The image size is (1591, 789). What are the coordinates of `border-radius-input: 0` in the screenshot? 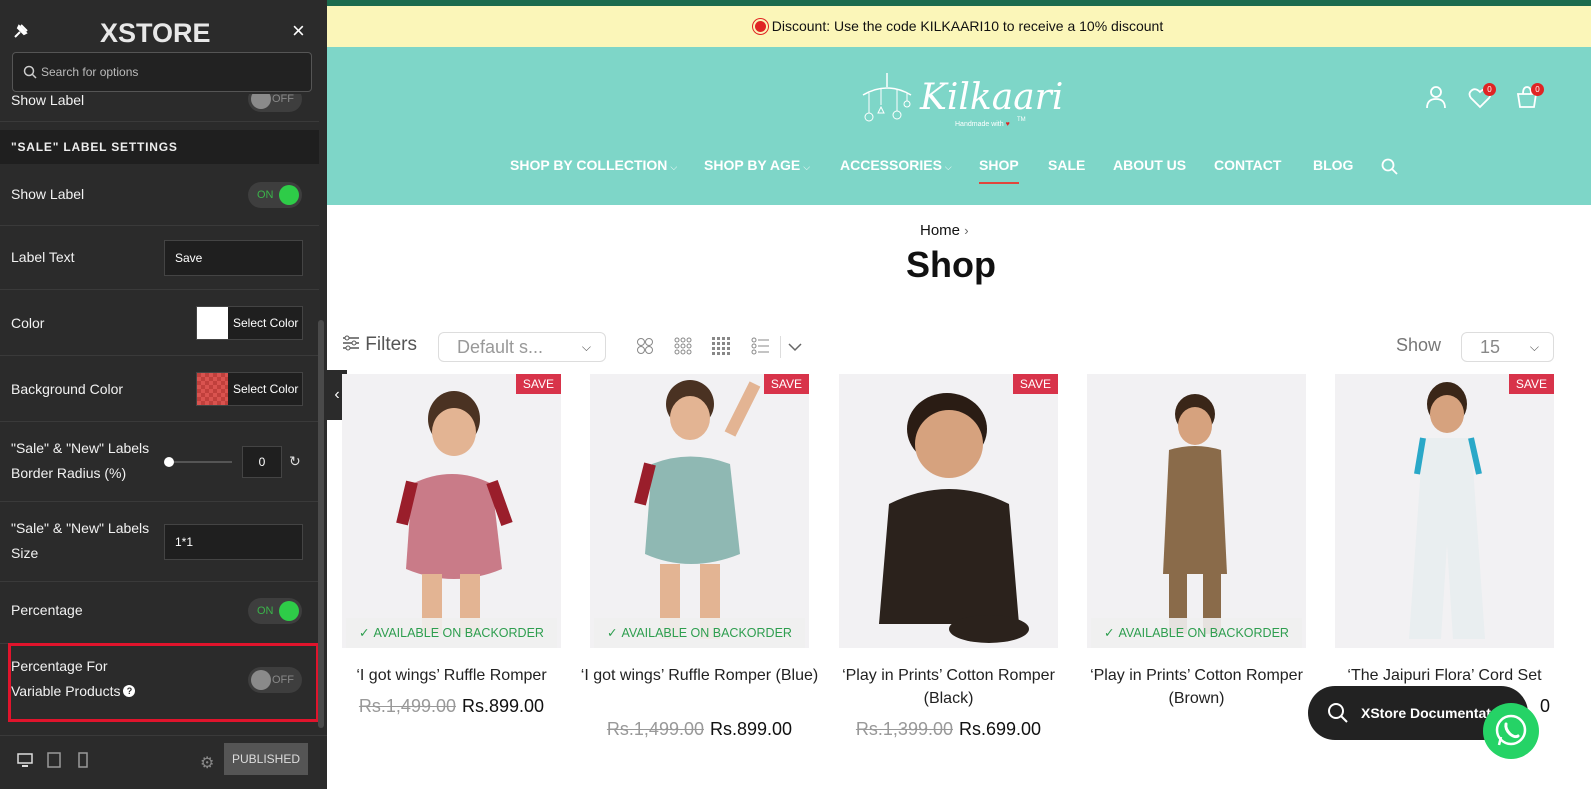 It's located at (262, 462).